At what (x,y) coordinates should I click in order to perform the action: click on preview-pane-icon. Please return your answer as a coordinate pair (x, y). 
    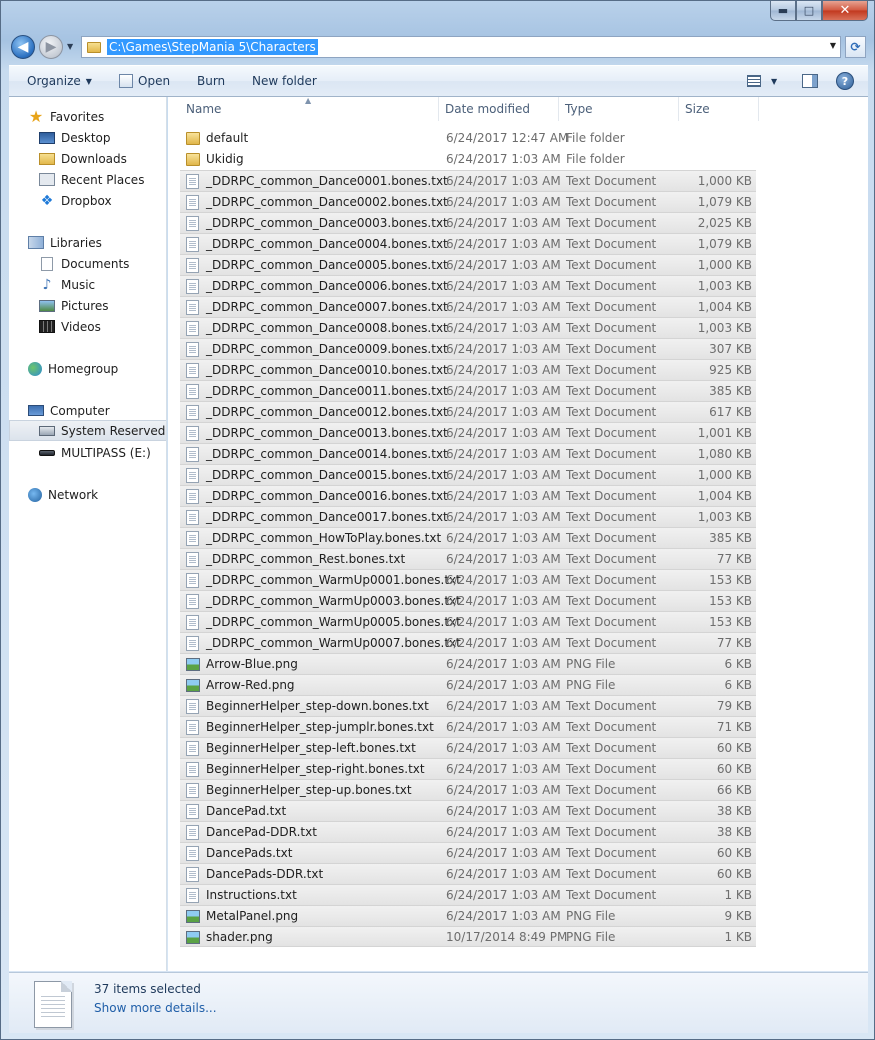
    Looking at the image, I should click on (810, 81).